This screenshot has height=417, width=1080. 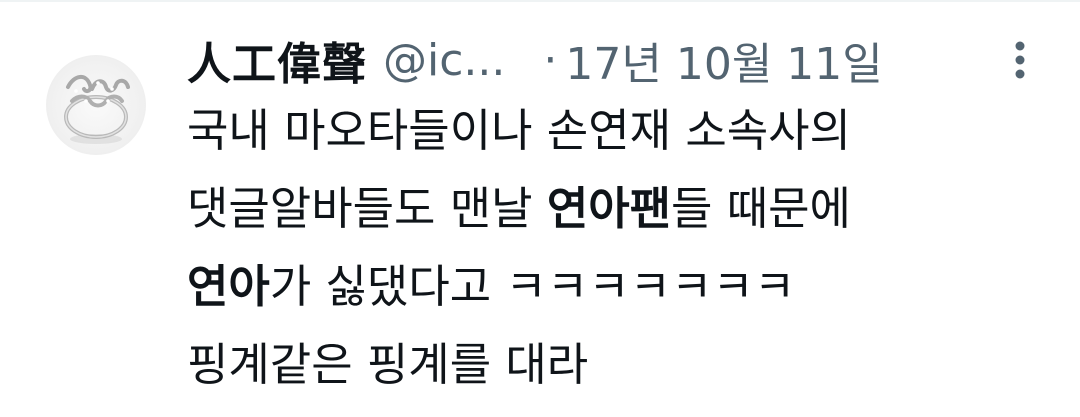 What do you see at coordinates (277, 60) in the screenshot?
I see `display-name: 人工偉聲` at bounding box center [277, 60].